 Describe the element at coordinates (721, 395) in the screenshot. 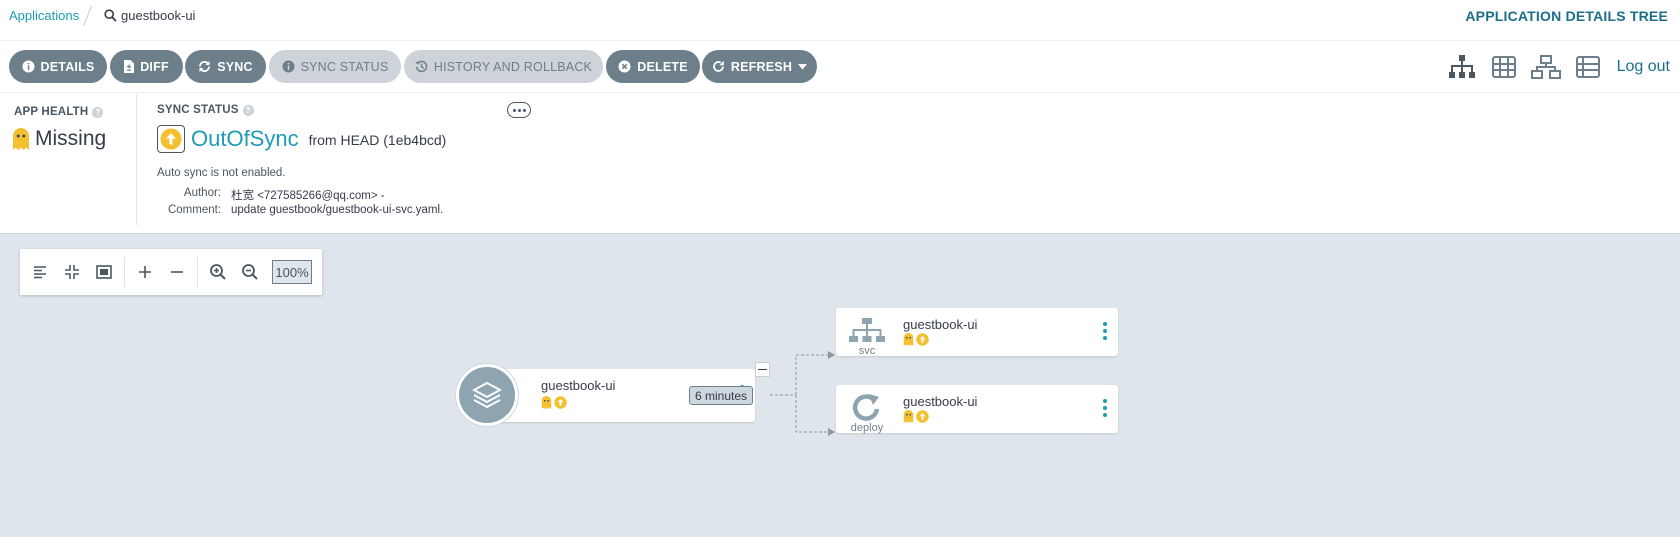

I see `app-node-age-badge: 6 minutes` at that location.